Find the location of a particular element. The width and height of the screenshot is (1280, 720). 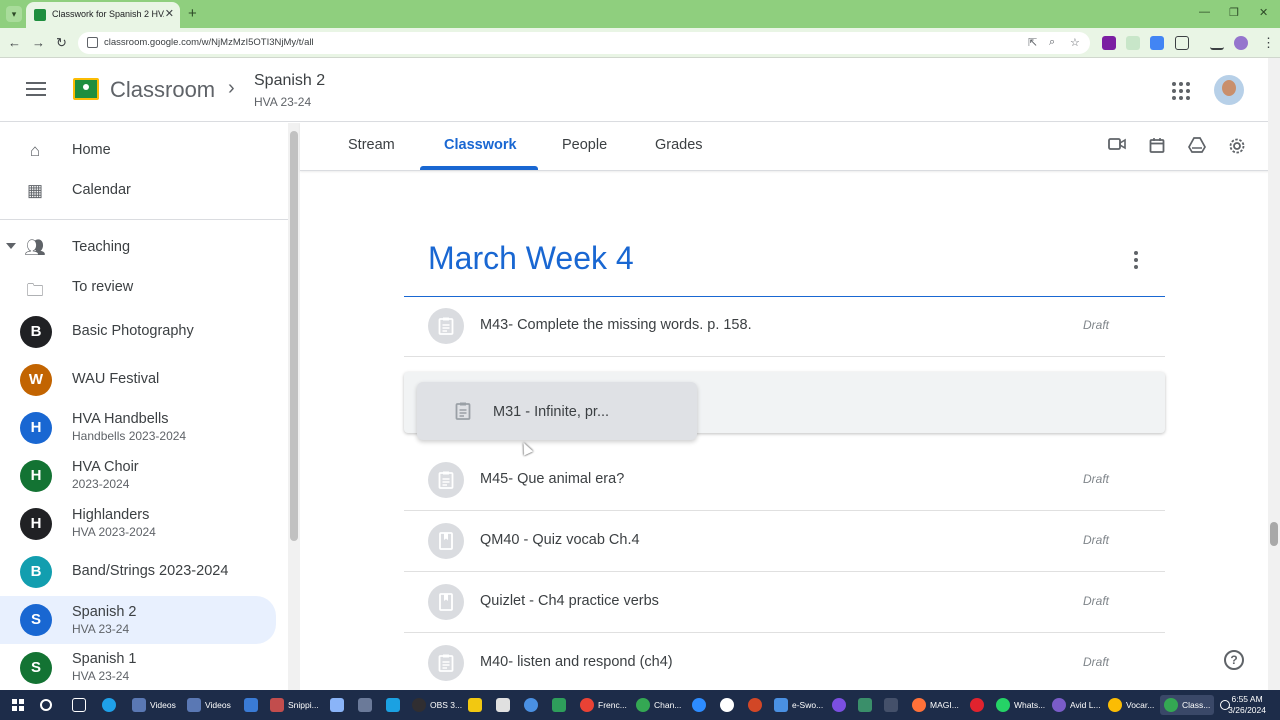

tab-classwork: Classwork is located at coordinates (480, 145).